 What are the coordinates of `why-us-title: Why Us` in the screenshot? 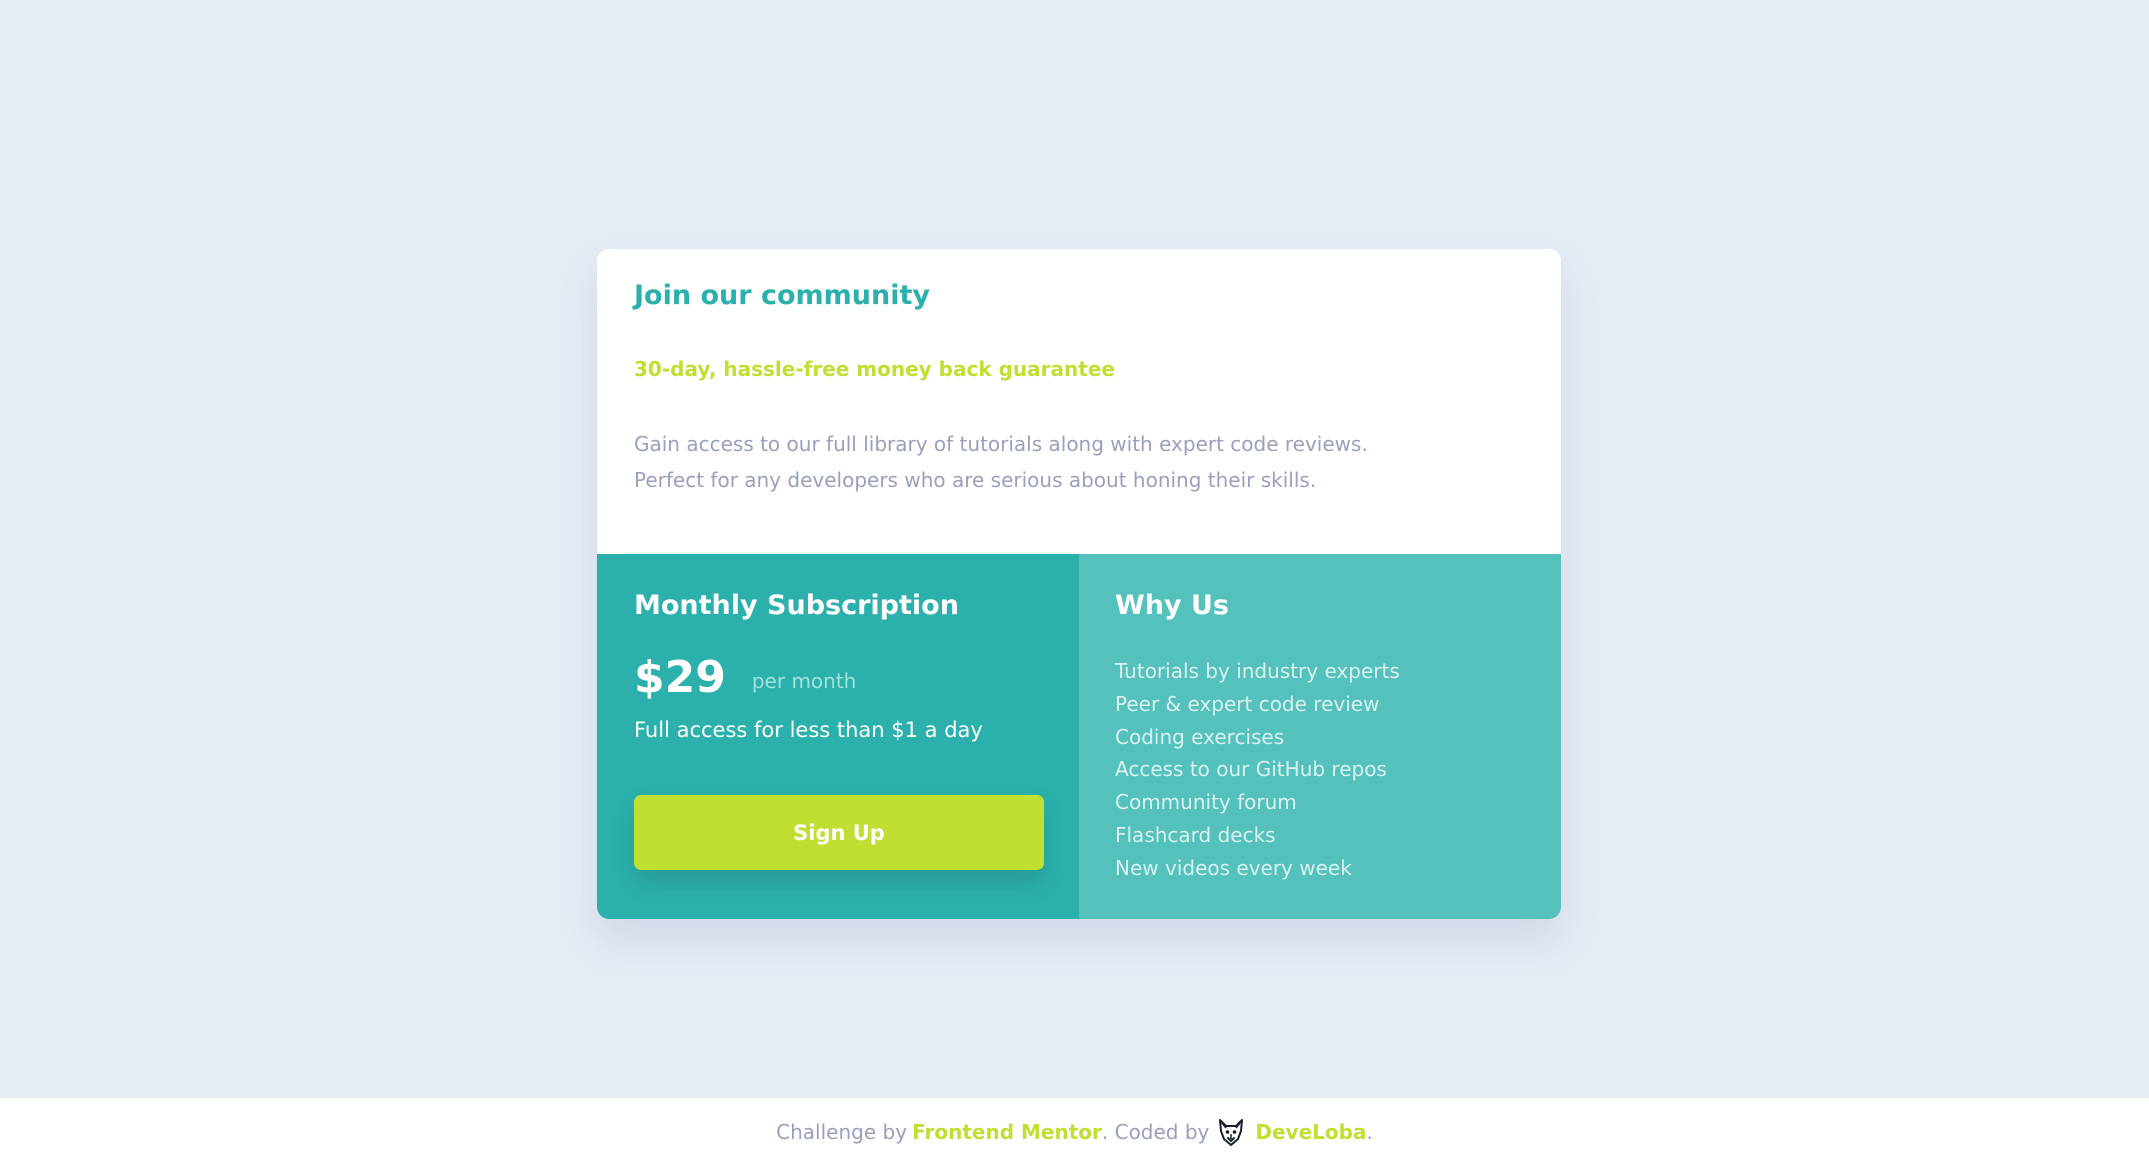 It's located at (1172, 605).